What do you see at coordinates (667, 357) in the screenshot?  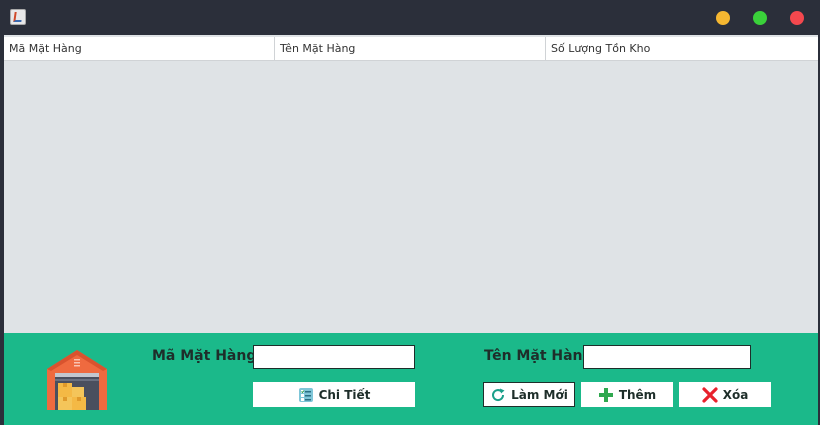 I see `ten-mat-hang-input` at bounding box center [667, 357].